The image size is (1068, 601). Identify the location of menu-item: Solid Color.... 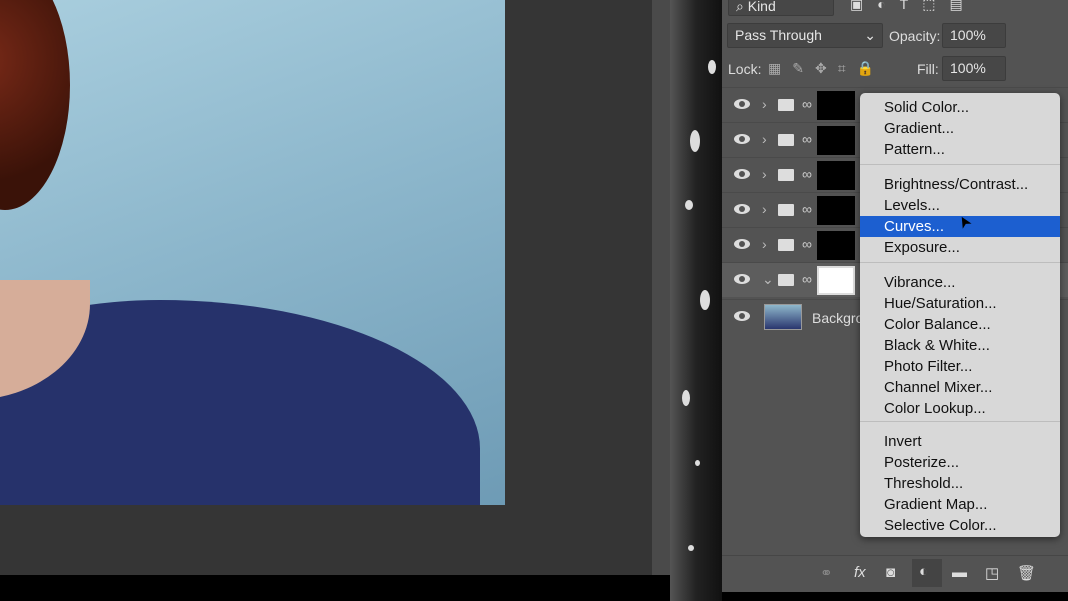
(960, 107).